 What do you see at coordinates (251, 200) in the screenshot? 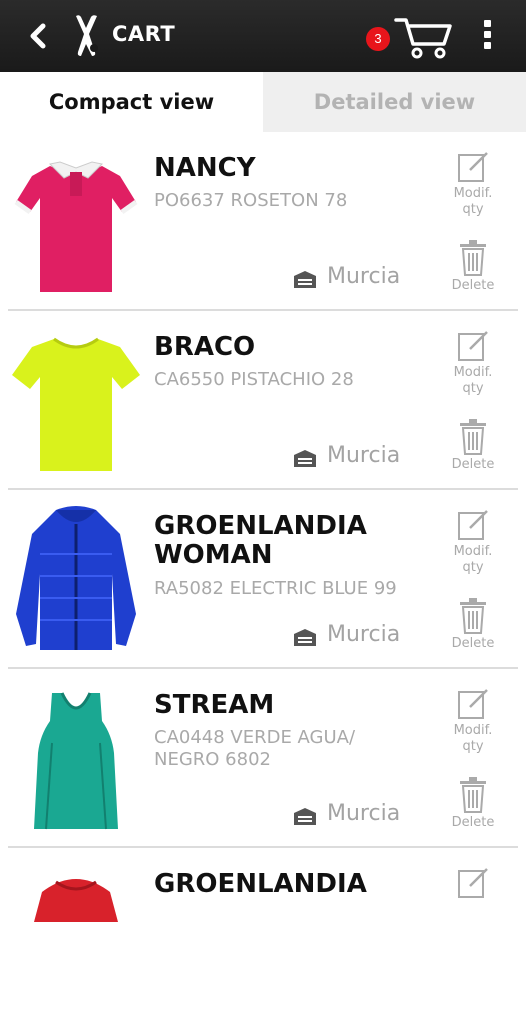
I see `product-code: PO6637 ROSETON 78` at bounding box center [251, 200].